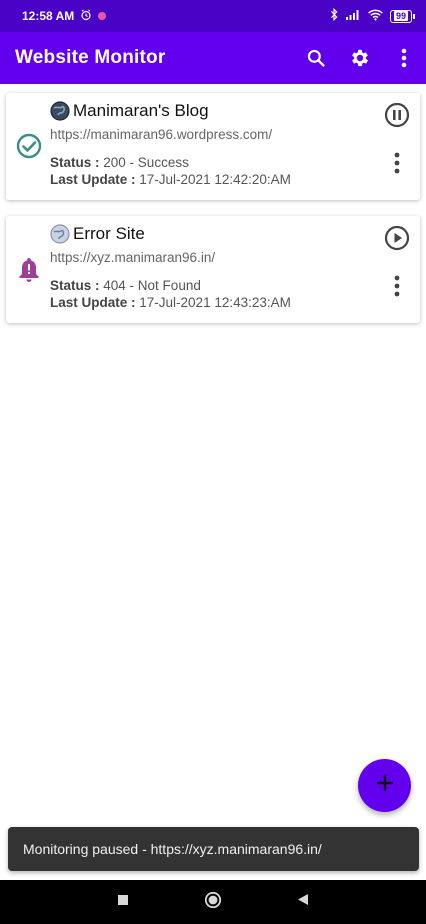 Image resolution: width=426 pixels, height=924 pixels. I want to click on site-title: Manimaran's Blog, so click(141, 110).